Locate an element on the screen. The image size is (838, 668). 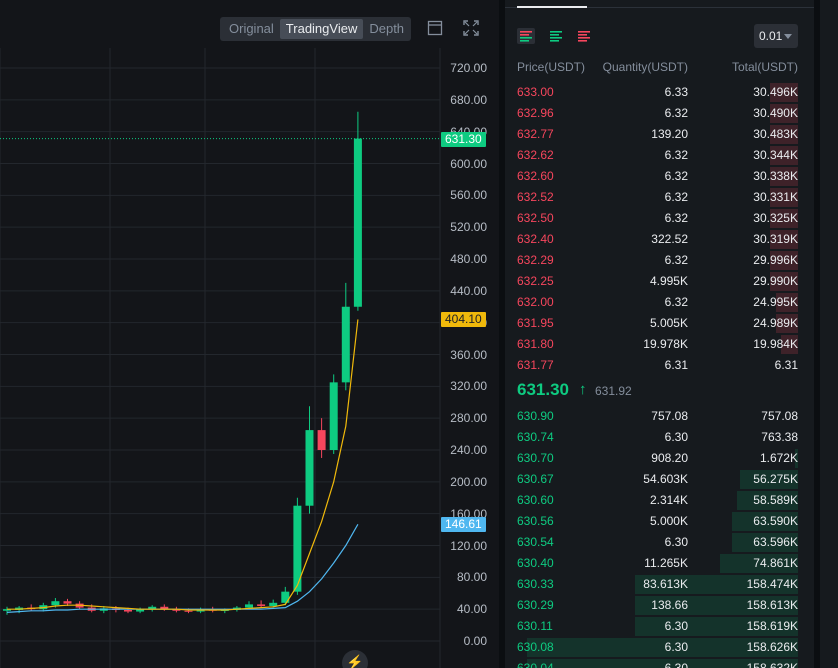
ask-quantity: 6.31 is located at coordinates (676, 365).